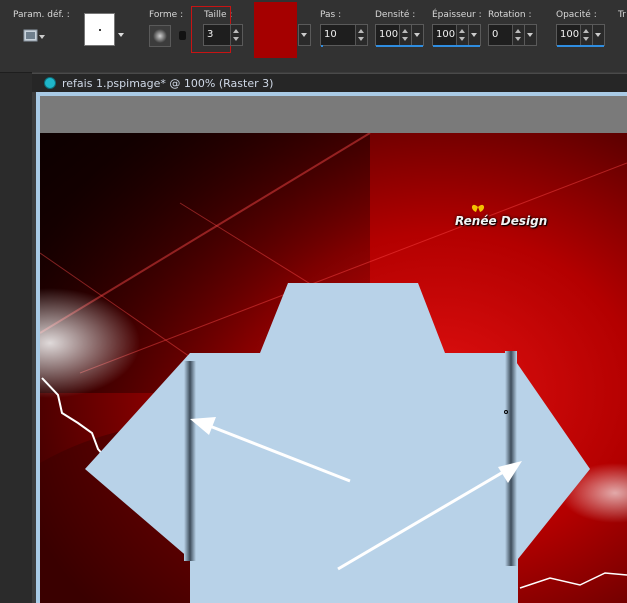 The image size is (627, 603). Describe the element at coordinates (389, 34) in the screenshot. I see `density-value: 100` at that location.